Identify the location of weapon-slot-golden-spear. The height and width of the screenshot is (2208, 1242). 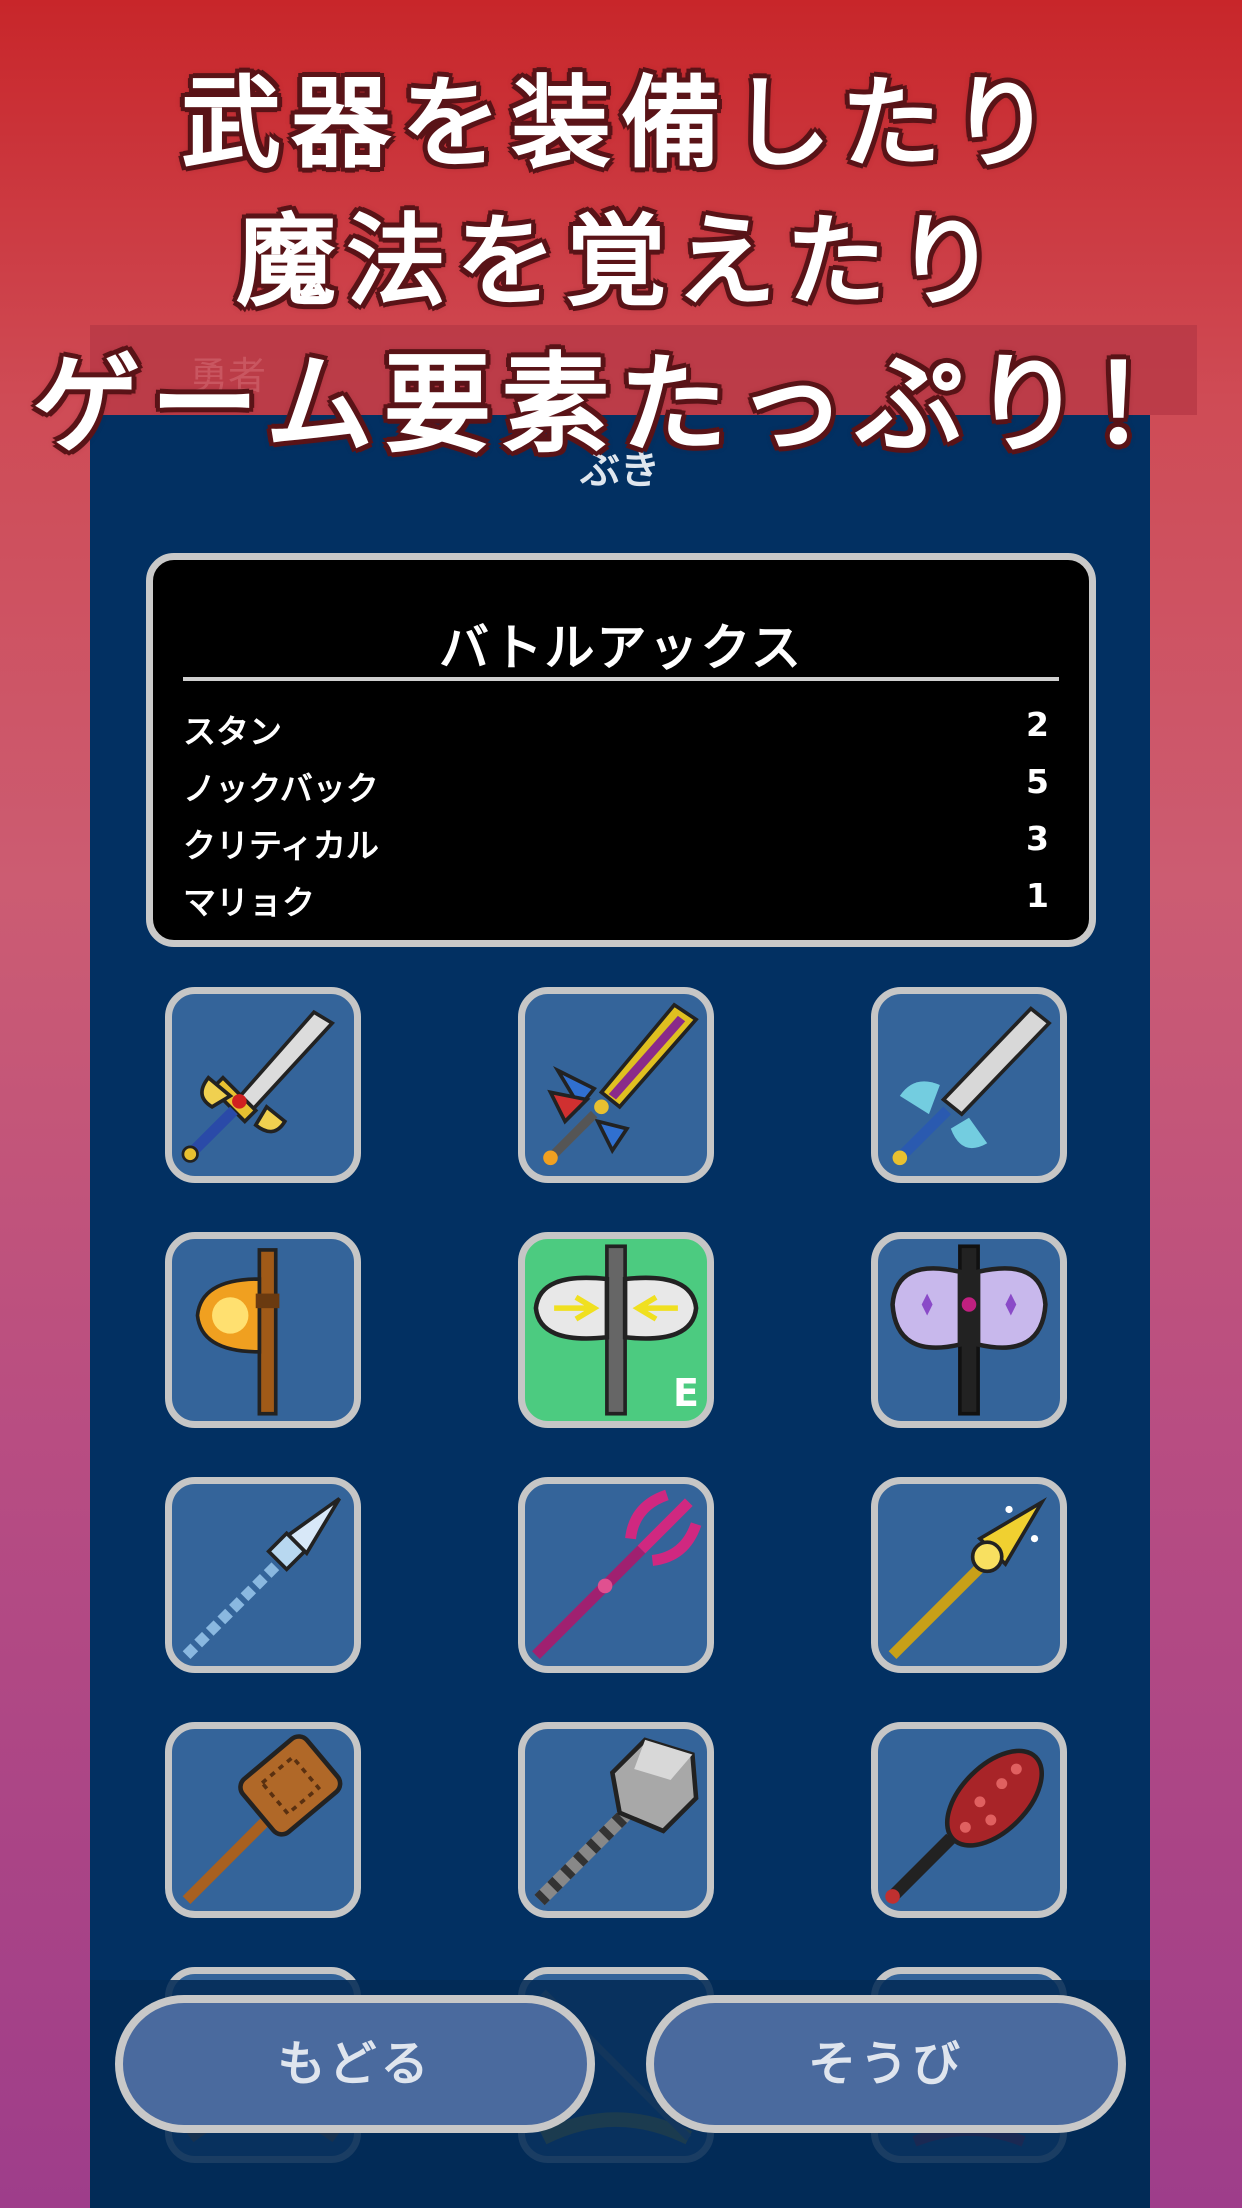
(969, 1575).